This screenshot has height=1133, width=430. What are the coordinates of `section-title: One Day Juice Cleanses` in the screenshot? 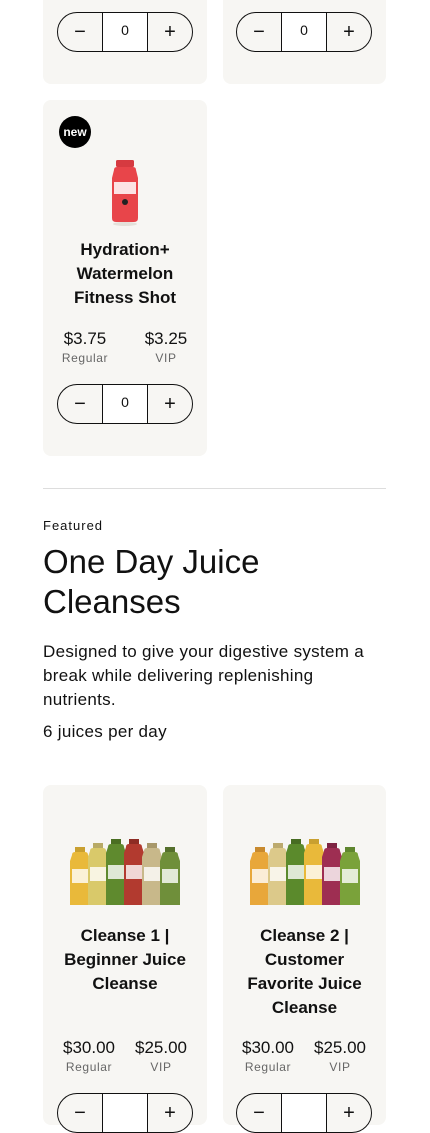 It's located at (151, 581).